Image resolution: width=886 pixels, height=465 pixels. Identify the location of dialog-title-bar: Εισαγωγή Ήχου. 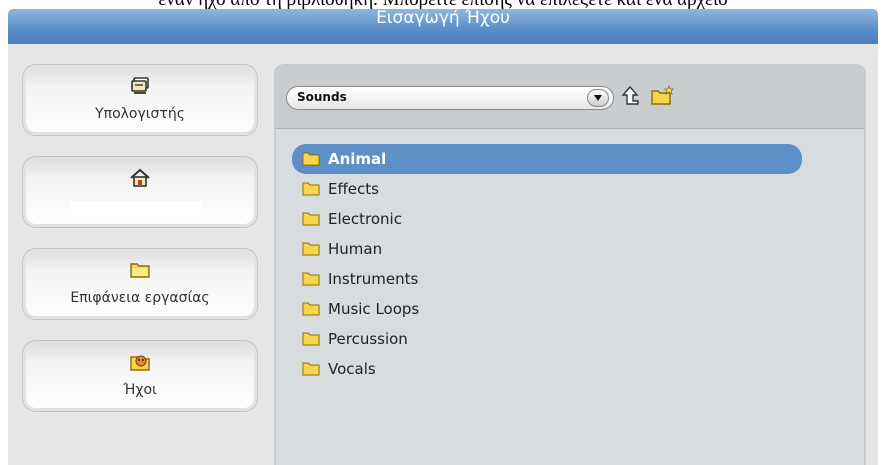
(443, 26).